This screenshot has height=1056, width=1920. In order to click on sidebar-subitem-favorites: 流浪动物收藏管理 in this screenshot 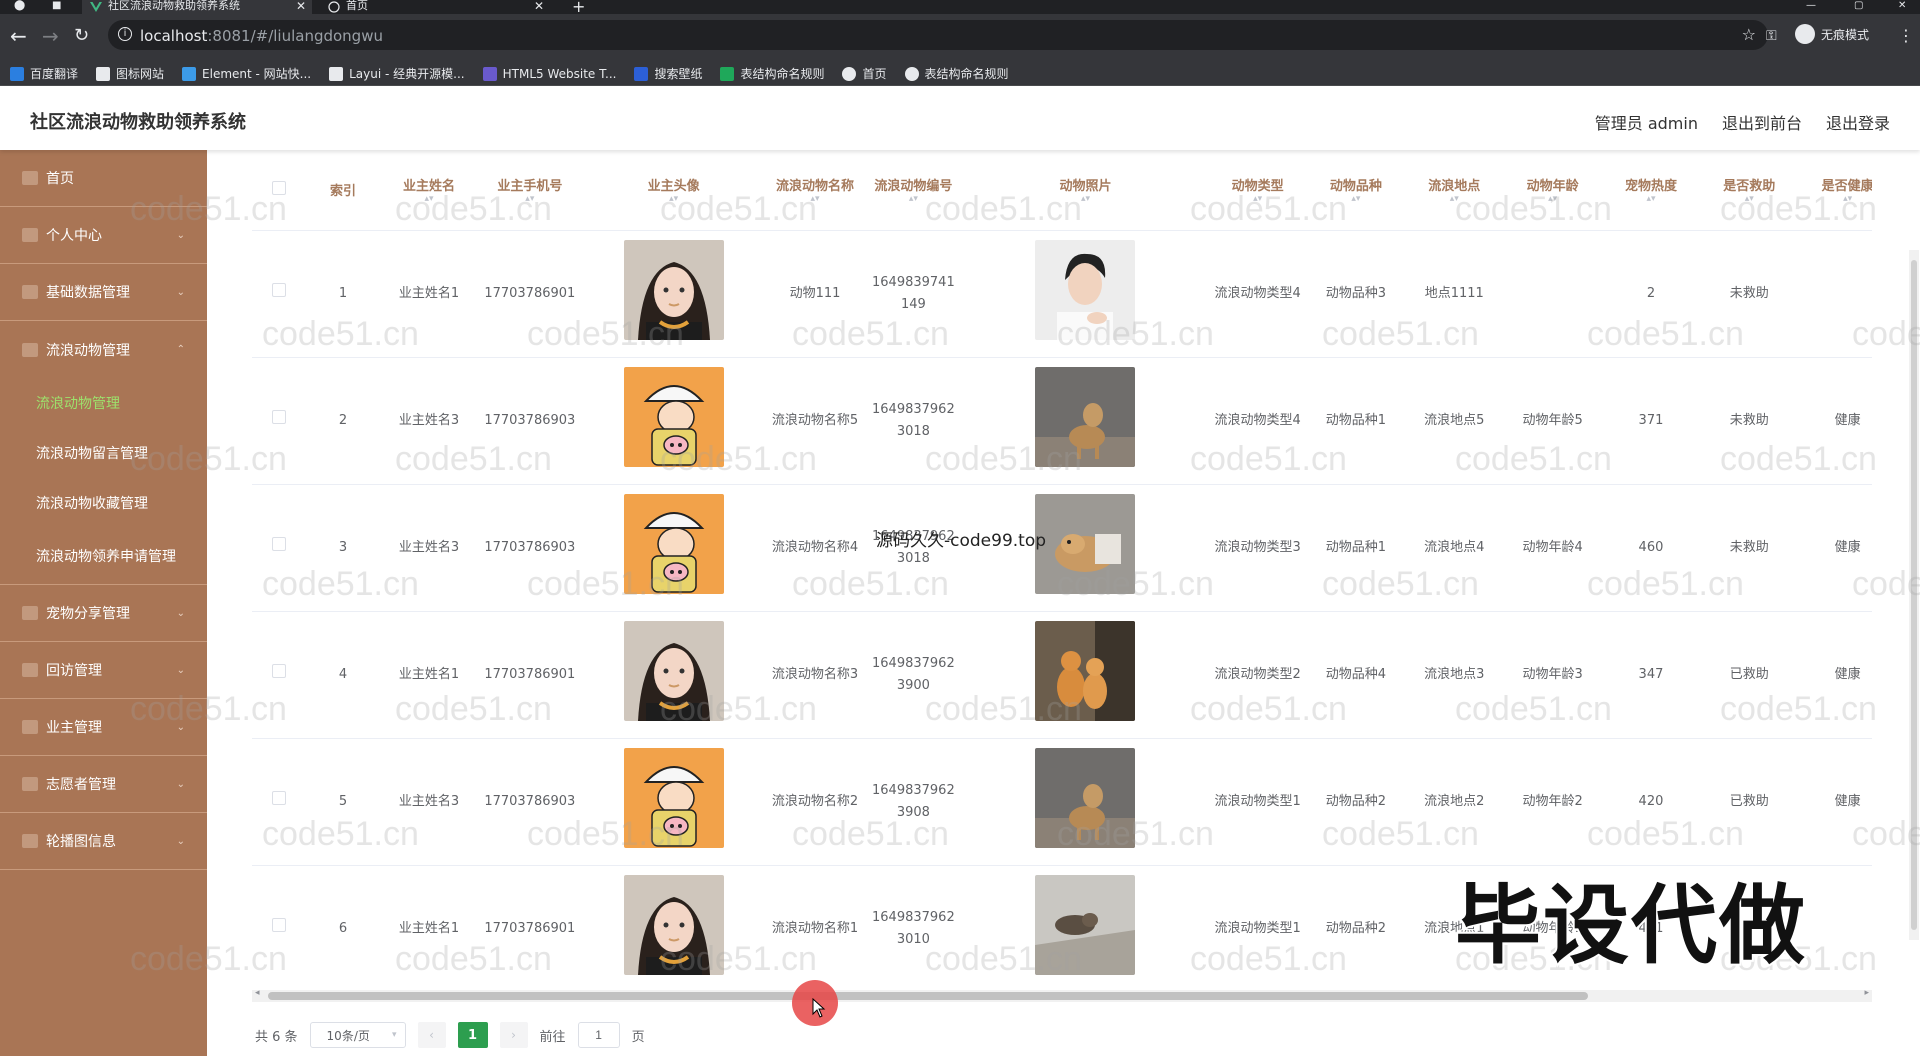, I will do `click(103, 503)`.